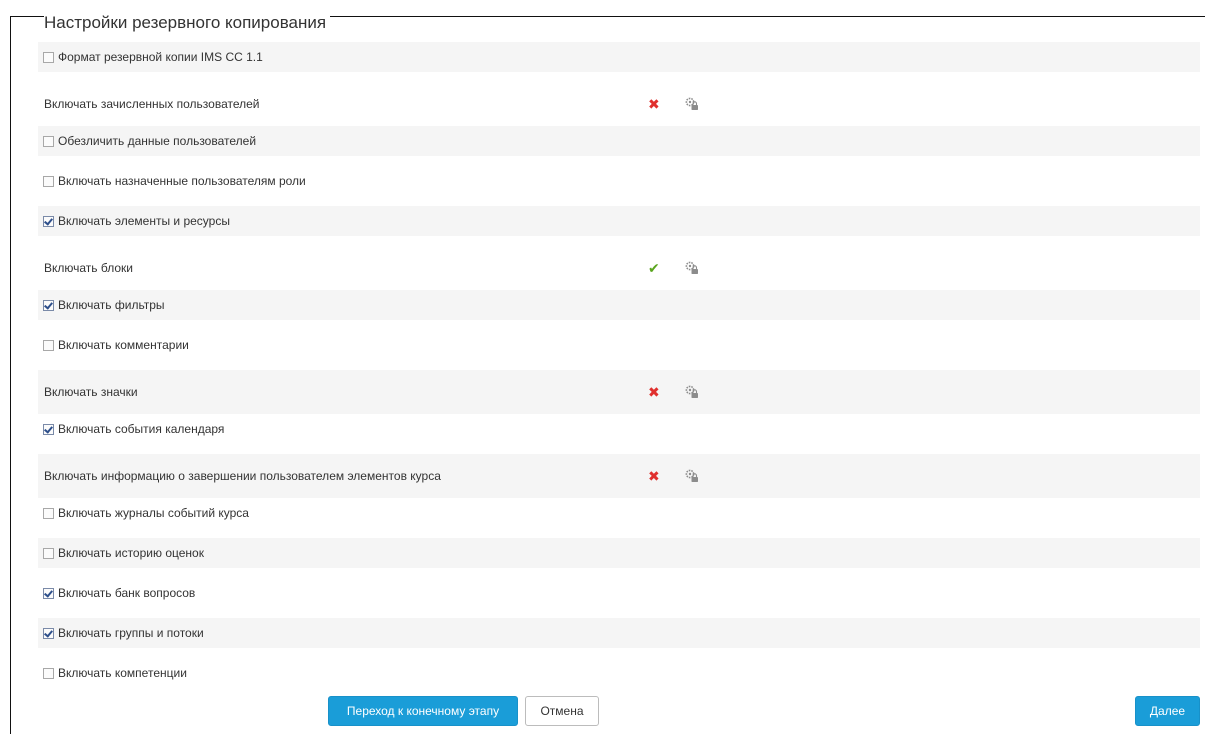 Image resolution: width=1205 pixels, height=734 pixels. I want to click on setting-label: Включать блоки, so click(88, 268).